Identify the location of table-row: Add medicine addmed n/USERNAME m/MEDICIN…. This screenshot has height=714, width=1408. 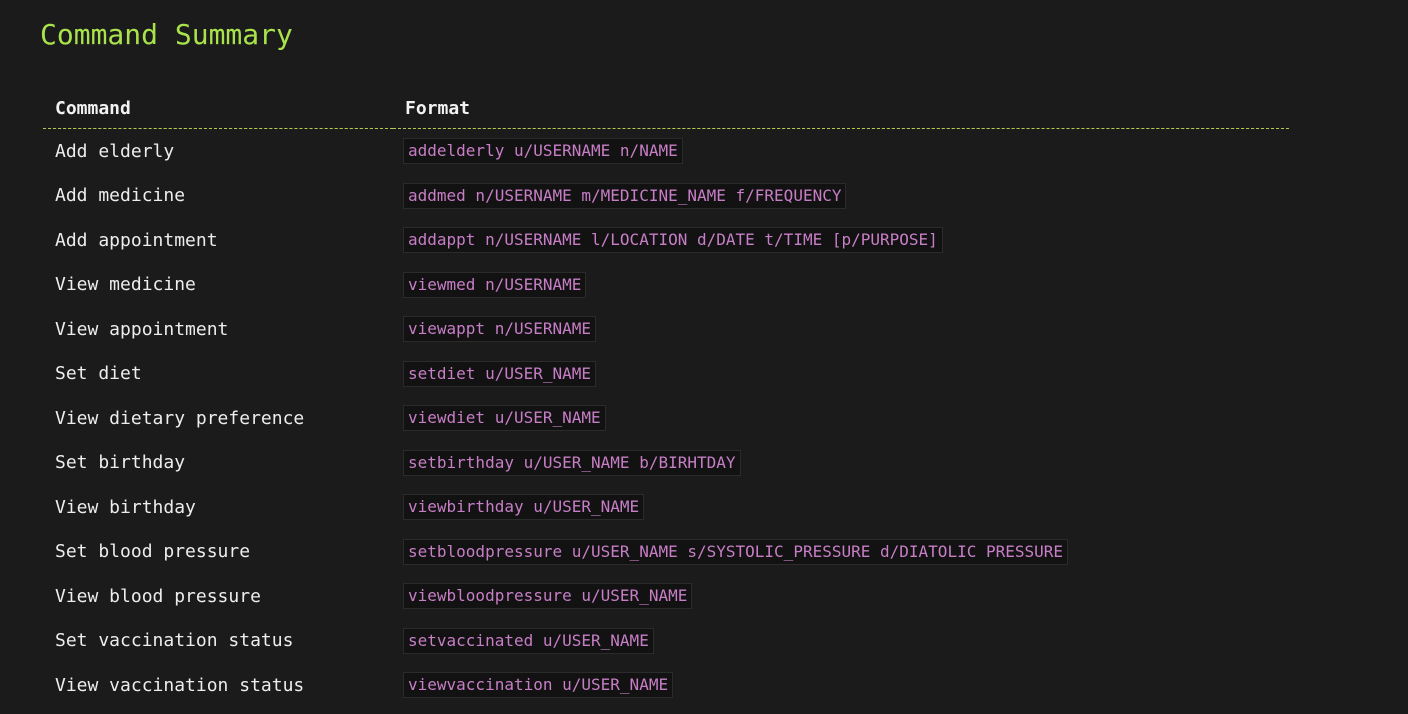
(666, 196).